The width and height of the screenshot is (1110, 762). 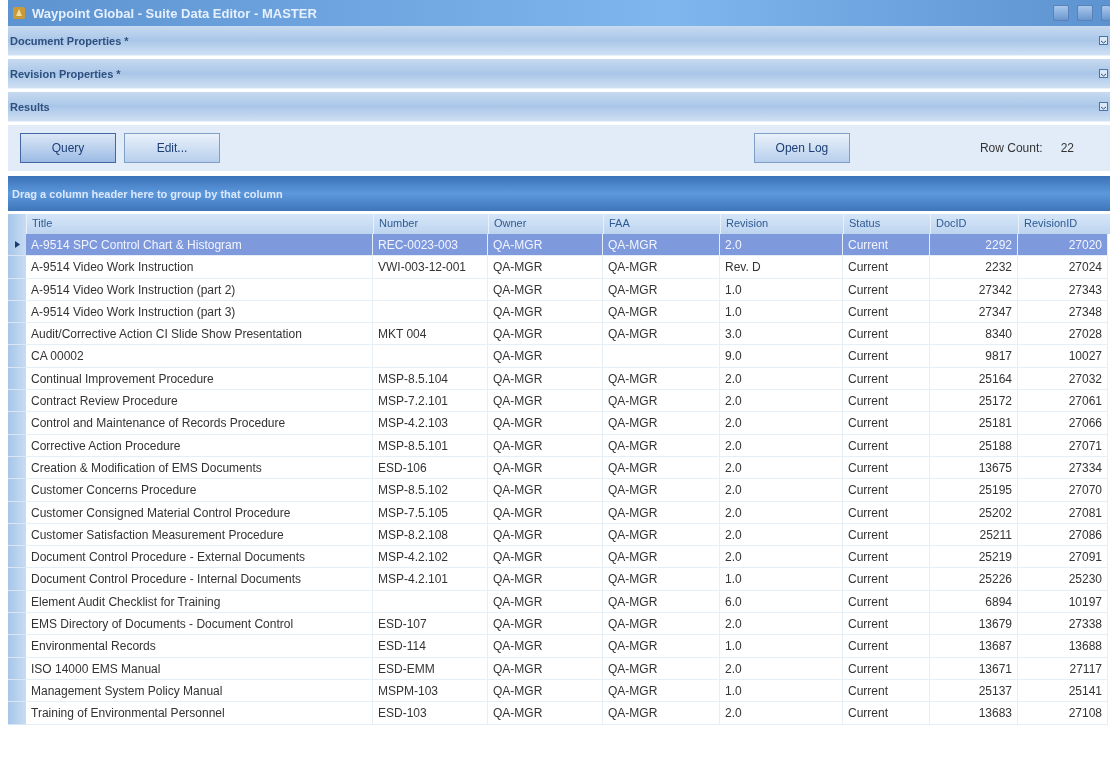 What do you see at coordinates (430, 646) in the screenshot?
I see `table-cell: ESD-114` at bounding box center [430, 646].